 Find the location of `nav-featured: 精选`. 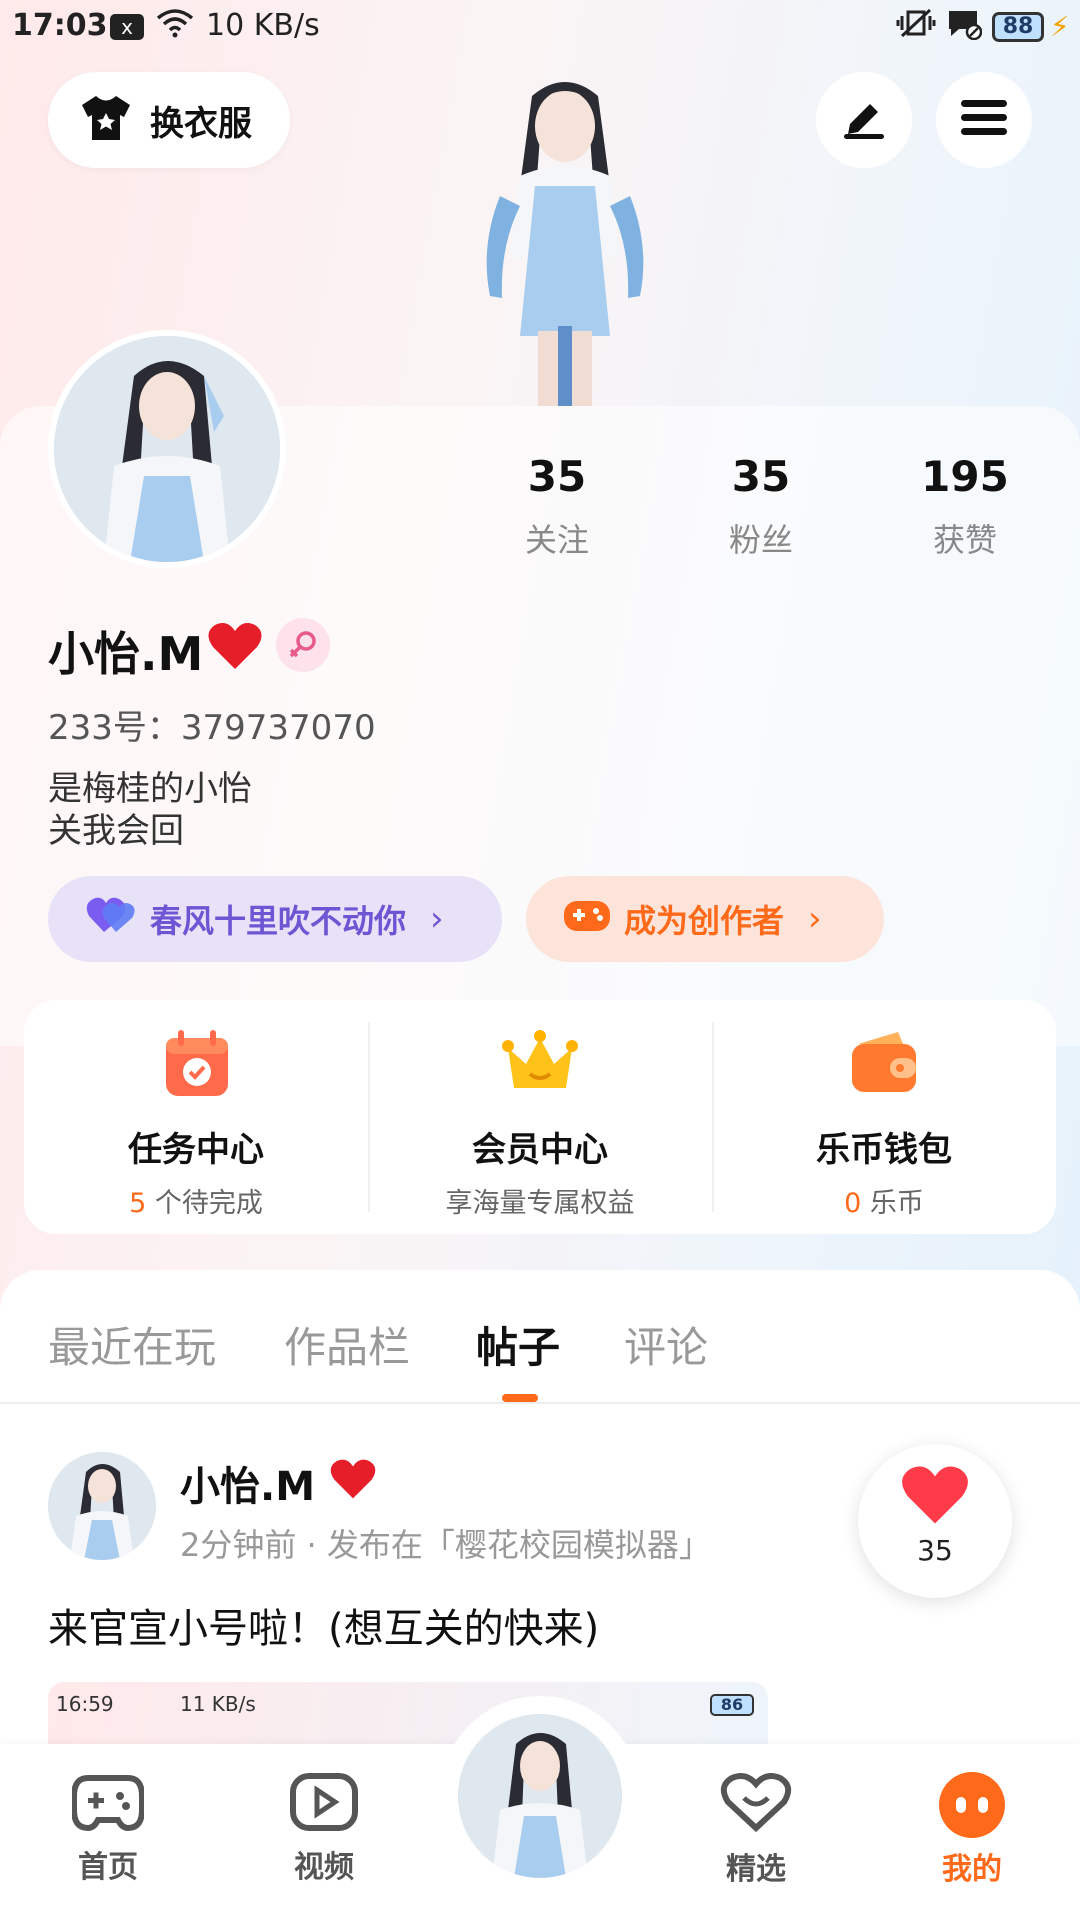

nav-featured: 精选 is located at coordinates (756, 1830).